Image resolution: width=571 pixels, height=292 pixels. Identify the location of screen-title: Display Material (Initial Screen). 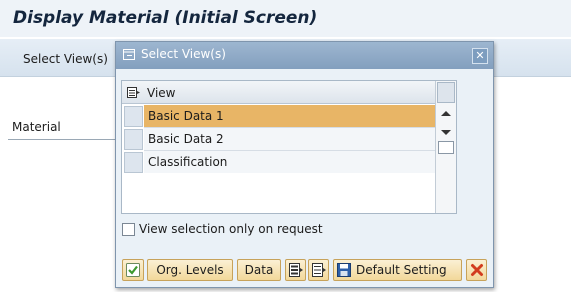
(165, 18).